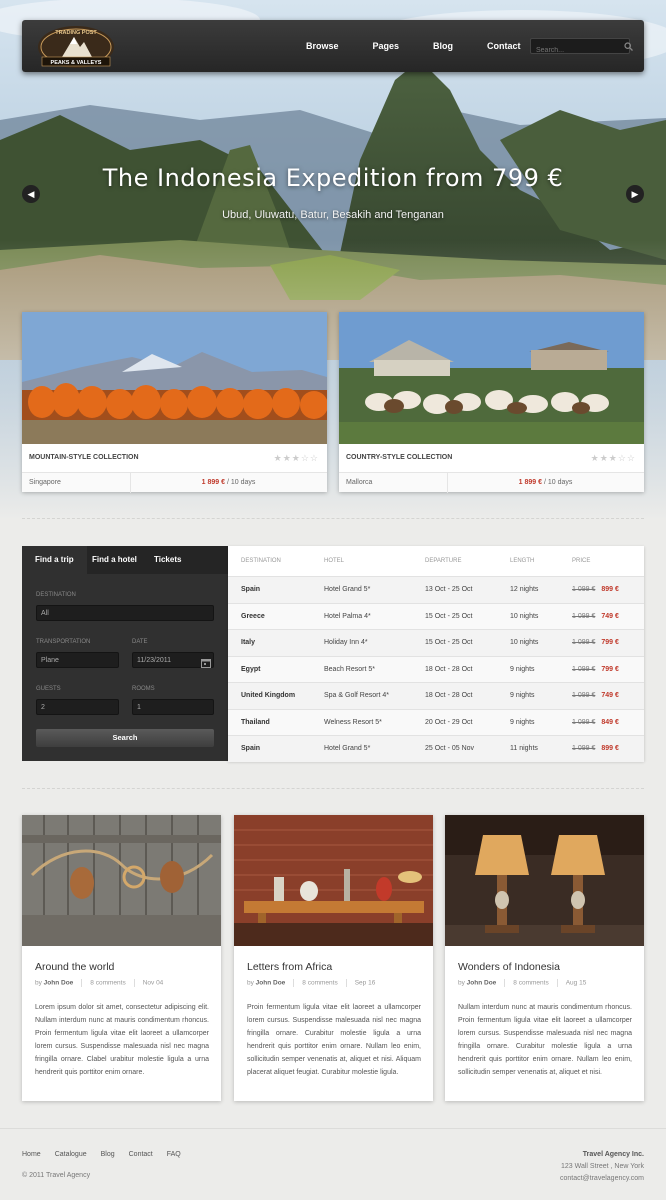 The image size is (666, 1200). What do you see at coordinates (571, 50) in the screenshot?
I see `search-input` at bounding box center [571, 50].